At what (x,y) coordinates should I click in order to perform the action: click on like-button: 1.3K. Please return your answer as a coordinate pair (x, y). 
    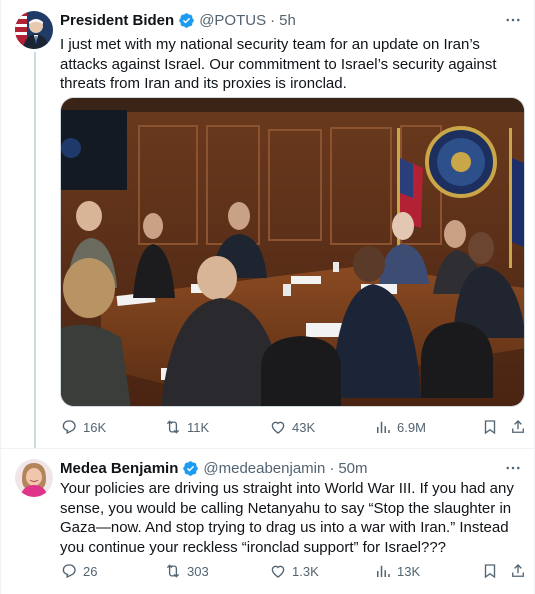
    Looking at the image, I should click on (294, 571).